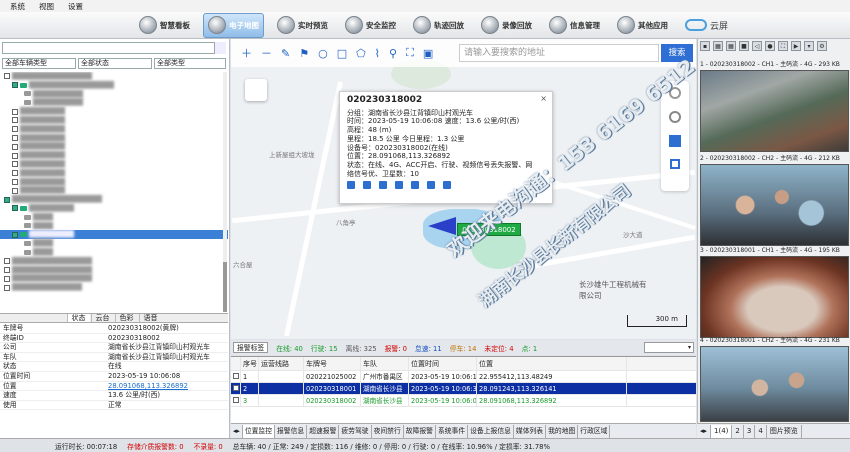 The image size is (850, 452). I want to click on menu-settings: 设置, so click(75, 6).